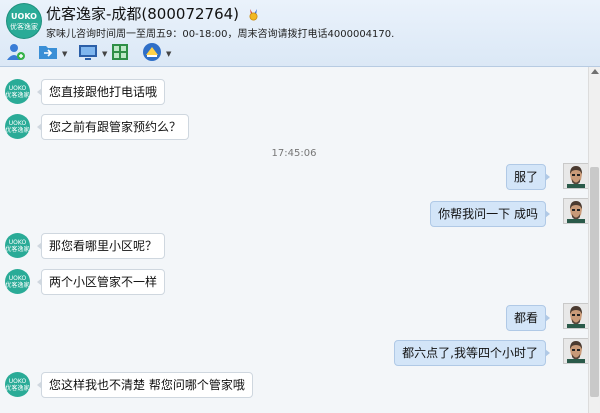 This screenshot has height=413, width=600. I want to click on message-bubble-left: 您这样我也不清楚 帮您问哪个管家哦, so click(145, 385).